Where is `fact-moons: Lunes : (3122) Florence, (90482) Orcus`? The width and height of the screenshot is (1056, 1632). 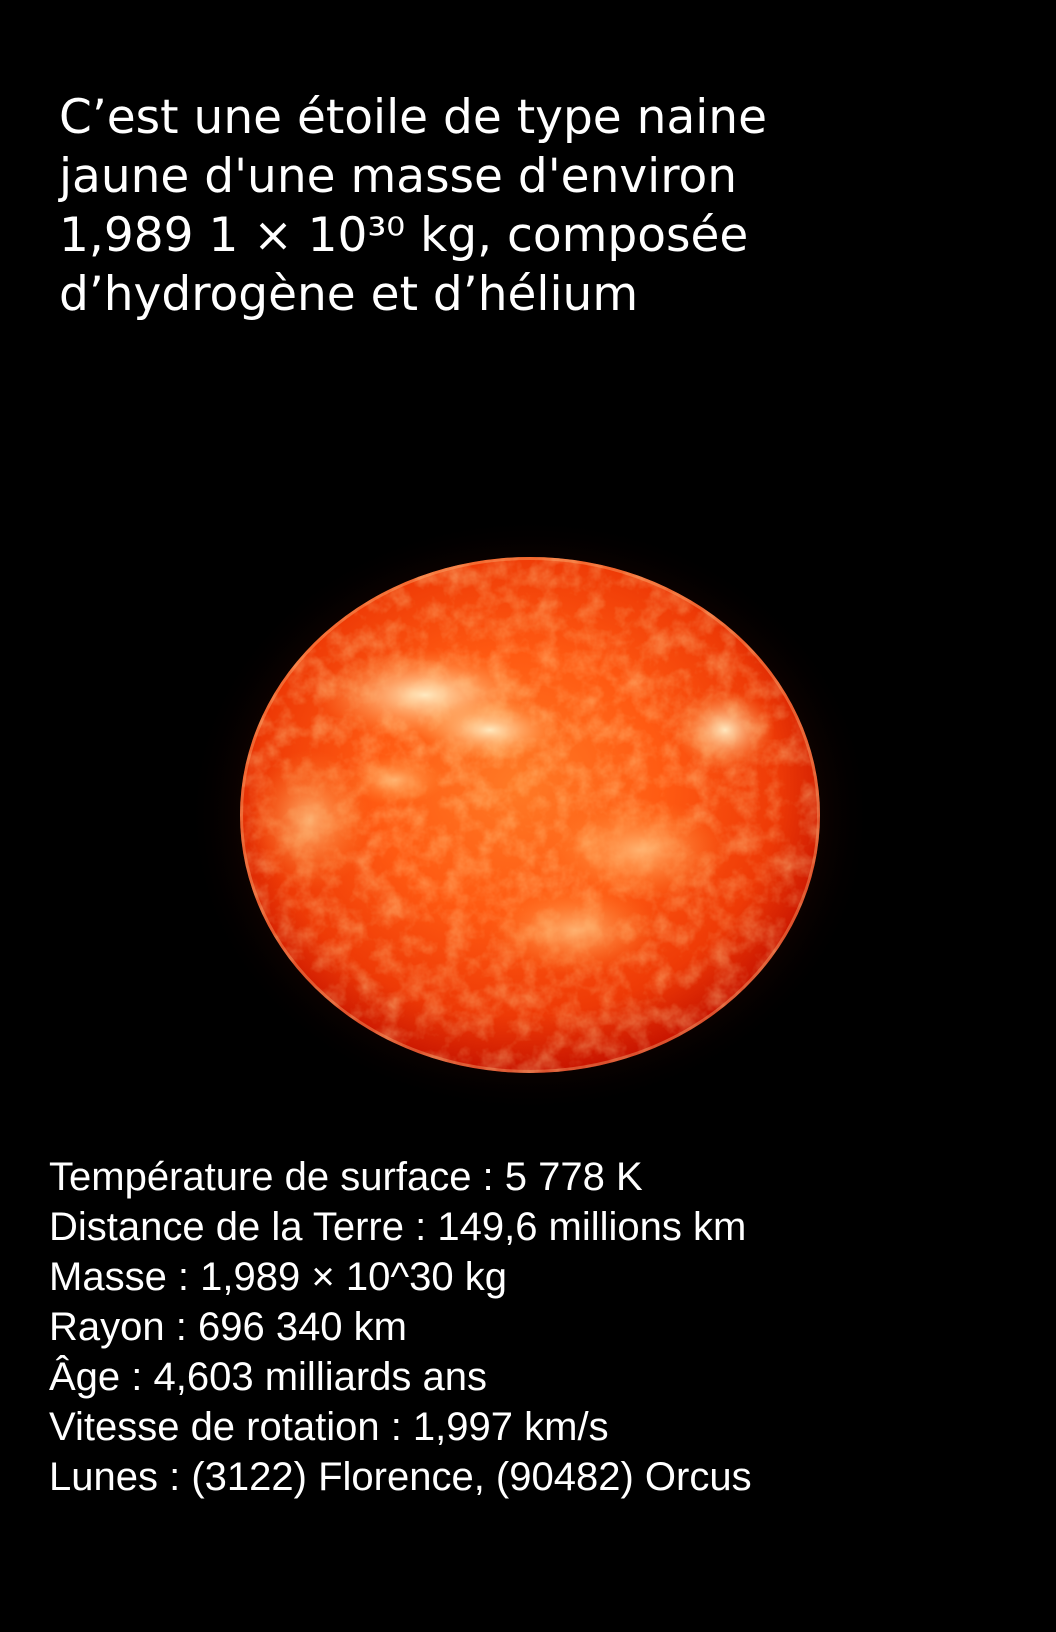 fact-moons: Lunes : (3122) Florence, (90482) Orcus is located at coordinates (400, 1477).